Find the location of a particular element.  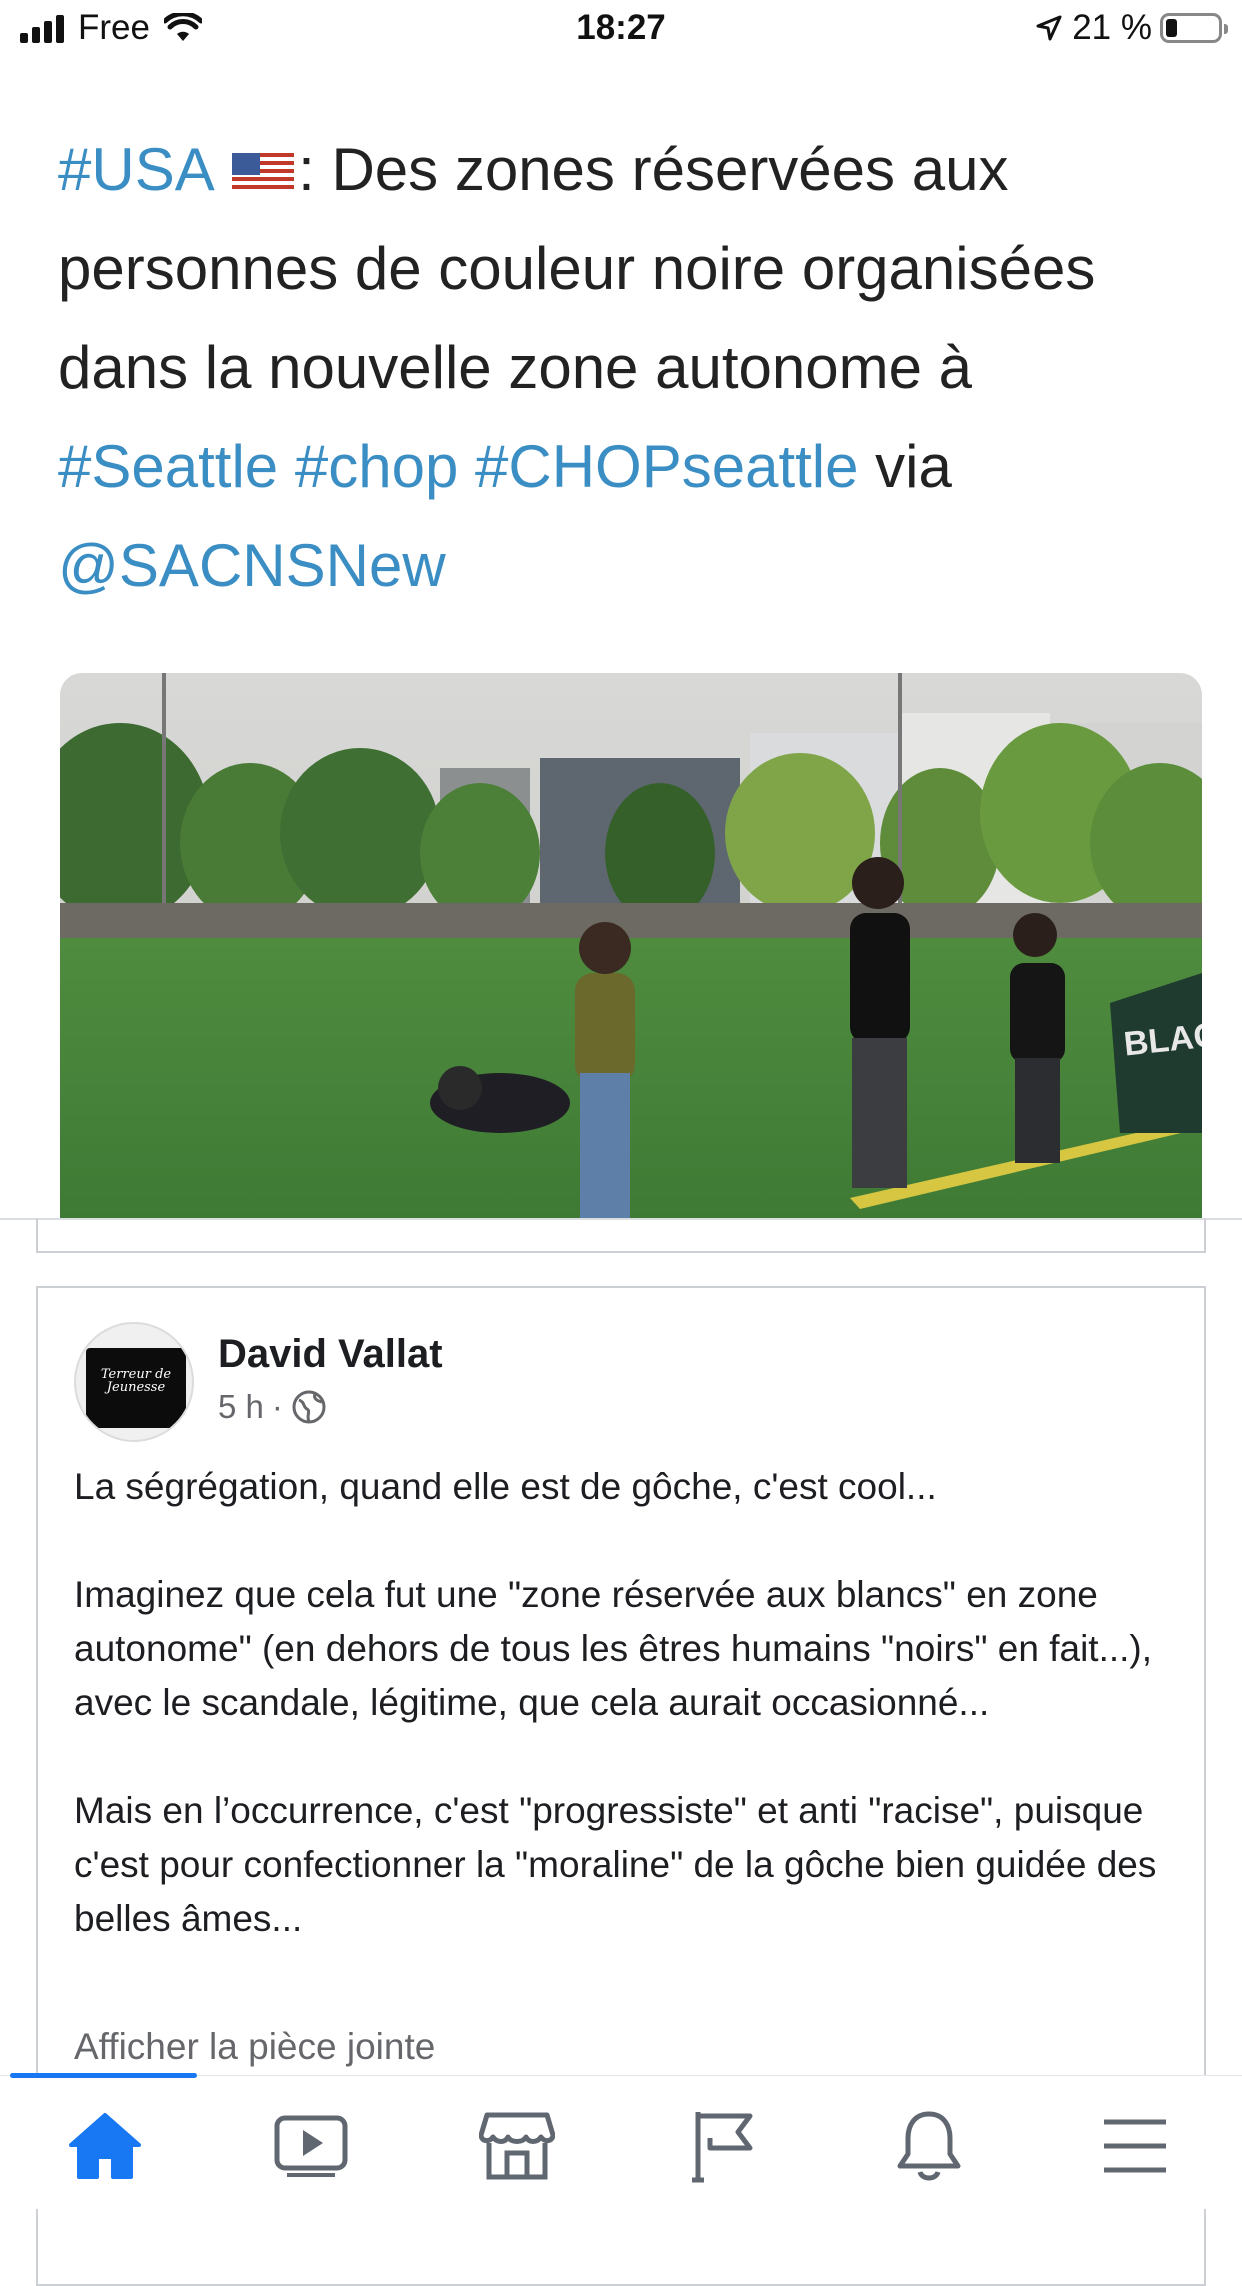

status-right: 21 % is located at coordinates (1132, 28).